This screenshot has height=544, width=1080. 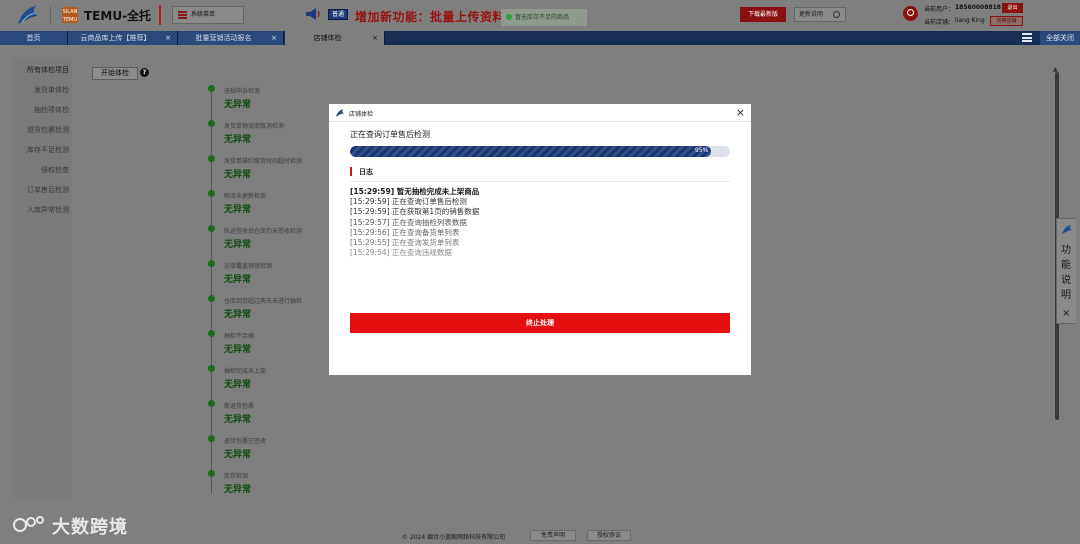 I want to click on log-marker, so click(x=351, y=171).